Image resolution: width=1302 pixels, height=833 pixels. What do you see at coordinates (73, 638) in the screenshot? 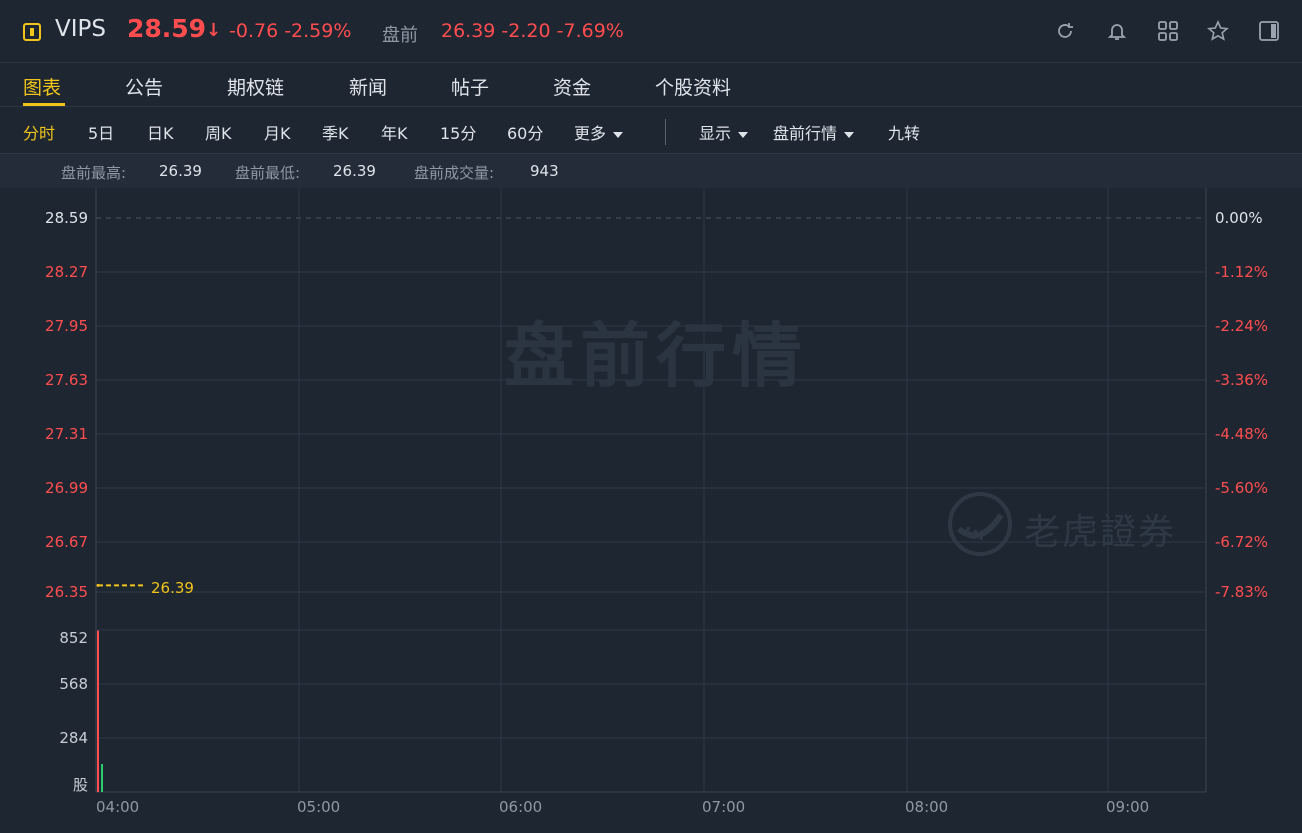
I see `volume-tick-label: 852` at bounding box center [73, 638].